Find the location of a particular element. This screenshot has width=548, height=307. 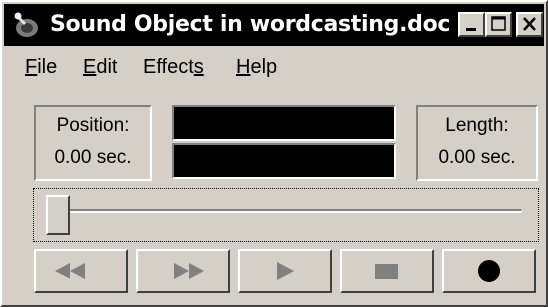

seek-to-end-button is located at coordinates (183, 271).